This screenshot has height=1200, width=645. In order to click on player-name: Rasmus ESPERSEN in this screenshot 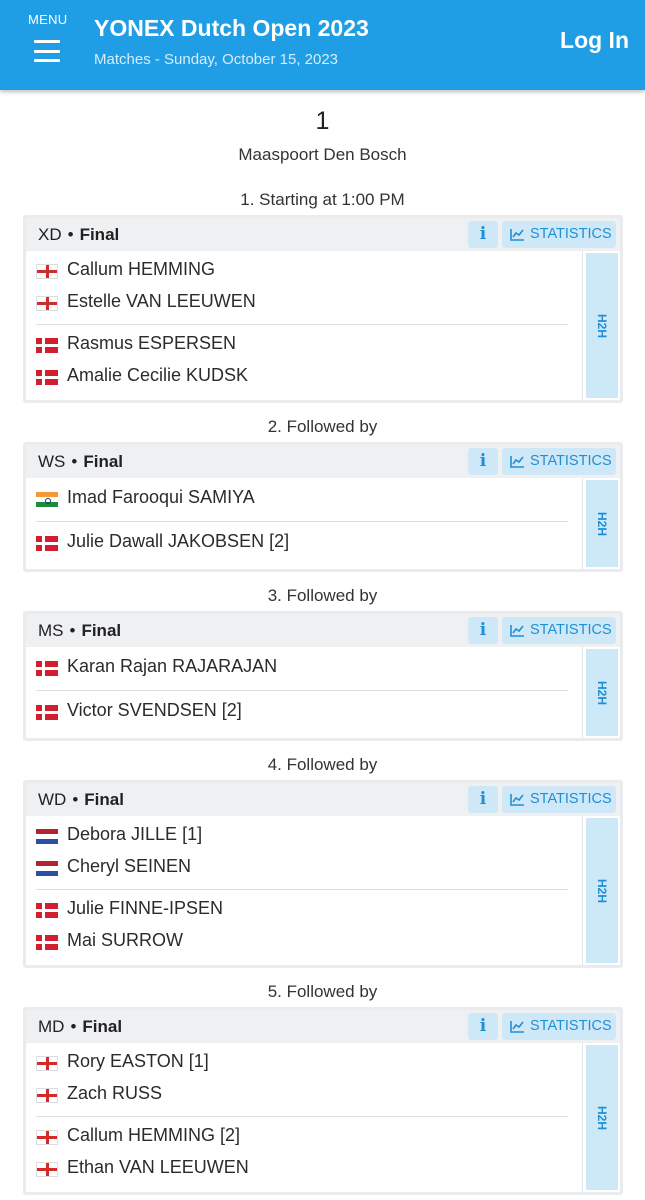, I will do `click(152, 343)`.